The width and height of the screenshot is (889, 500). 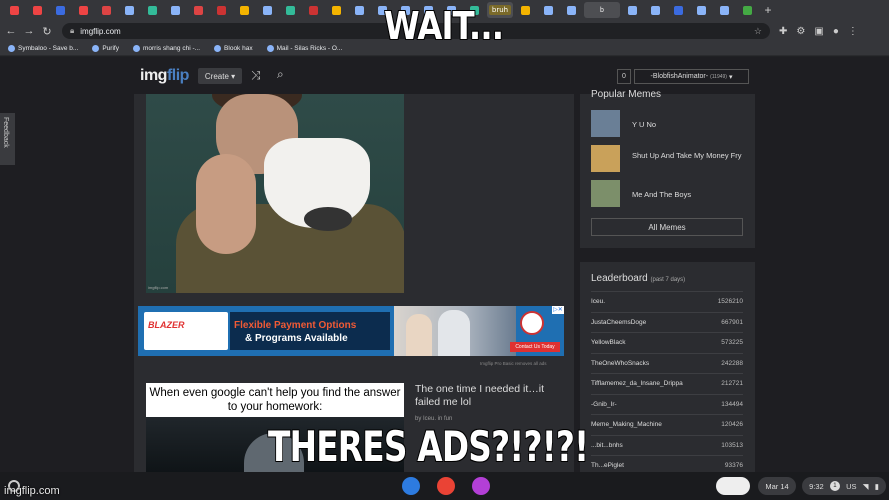 What do you see at coordinates (667, 424) in the screenshot?
I see `leaderboard-row: Meme_Making_Machine 120426` at bounding box center [667, 424].